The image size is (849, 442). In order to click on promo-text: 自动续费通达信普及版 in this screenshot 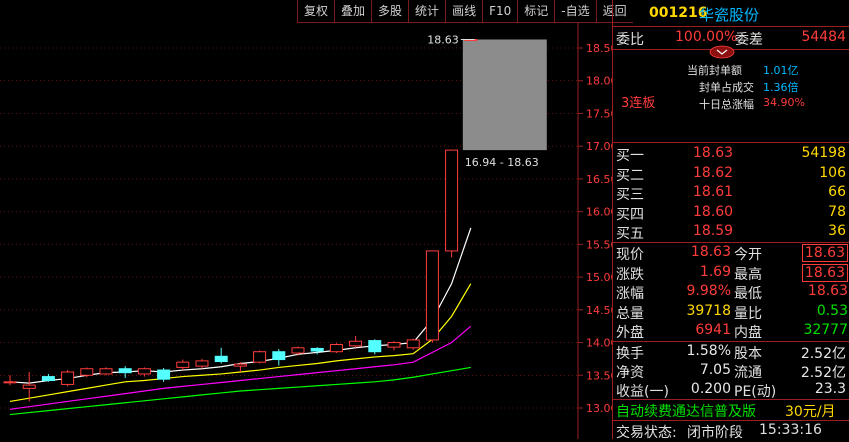, I will do `click(686, 411)`.